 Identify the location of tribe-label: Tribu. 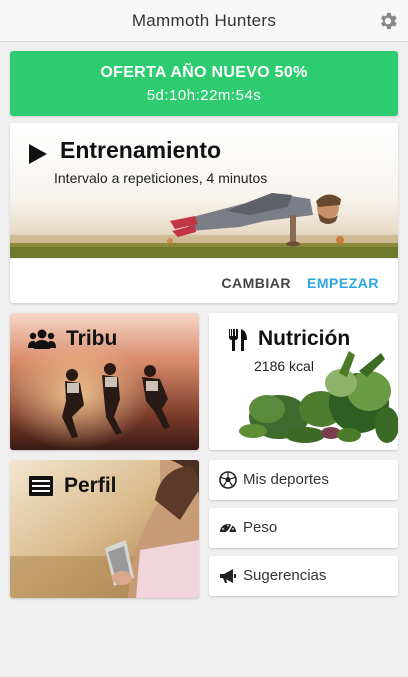
(92, 338).